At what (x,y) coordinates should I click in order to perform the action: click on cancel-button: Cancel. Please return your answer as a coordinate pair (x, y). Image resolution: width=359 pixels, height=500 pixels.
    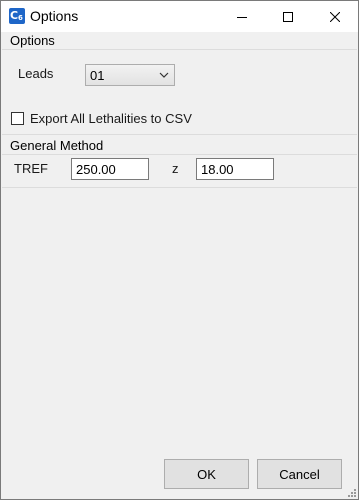
    Looking at the image, I should click on (299, 474).